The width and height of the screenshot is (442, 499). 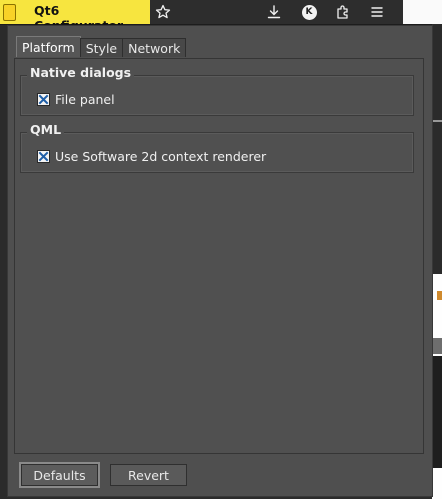 I want to click on background-window-edge, so click(x=422, y=12).